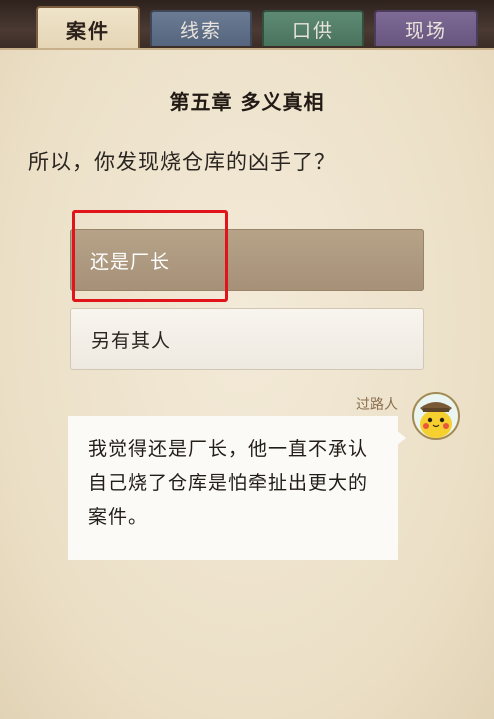 The image size is (494, 719). I want to click on pikachu-detective-avatar-icon, so click(436, 416).